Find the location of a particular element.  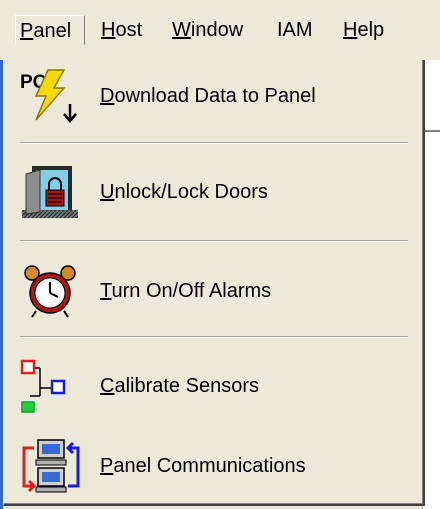

menu-item-download-data-label: Download Data to Panel is located at coordinates (208, 95).